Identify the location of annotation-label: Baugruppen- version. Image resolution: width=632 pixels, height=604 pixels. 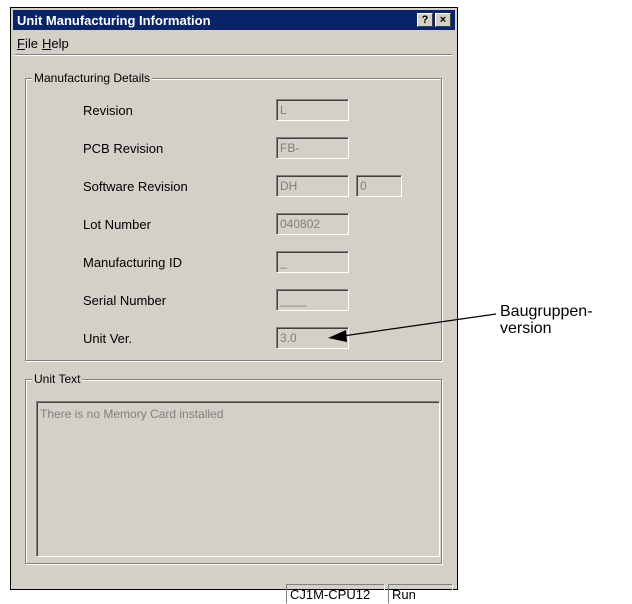
(546, 320).